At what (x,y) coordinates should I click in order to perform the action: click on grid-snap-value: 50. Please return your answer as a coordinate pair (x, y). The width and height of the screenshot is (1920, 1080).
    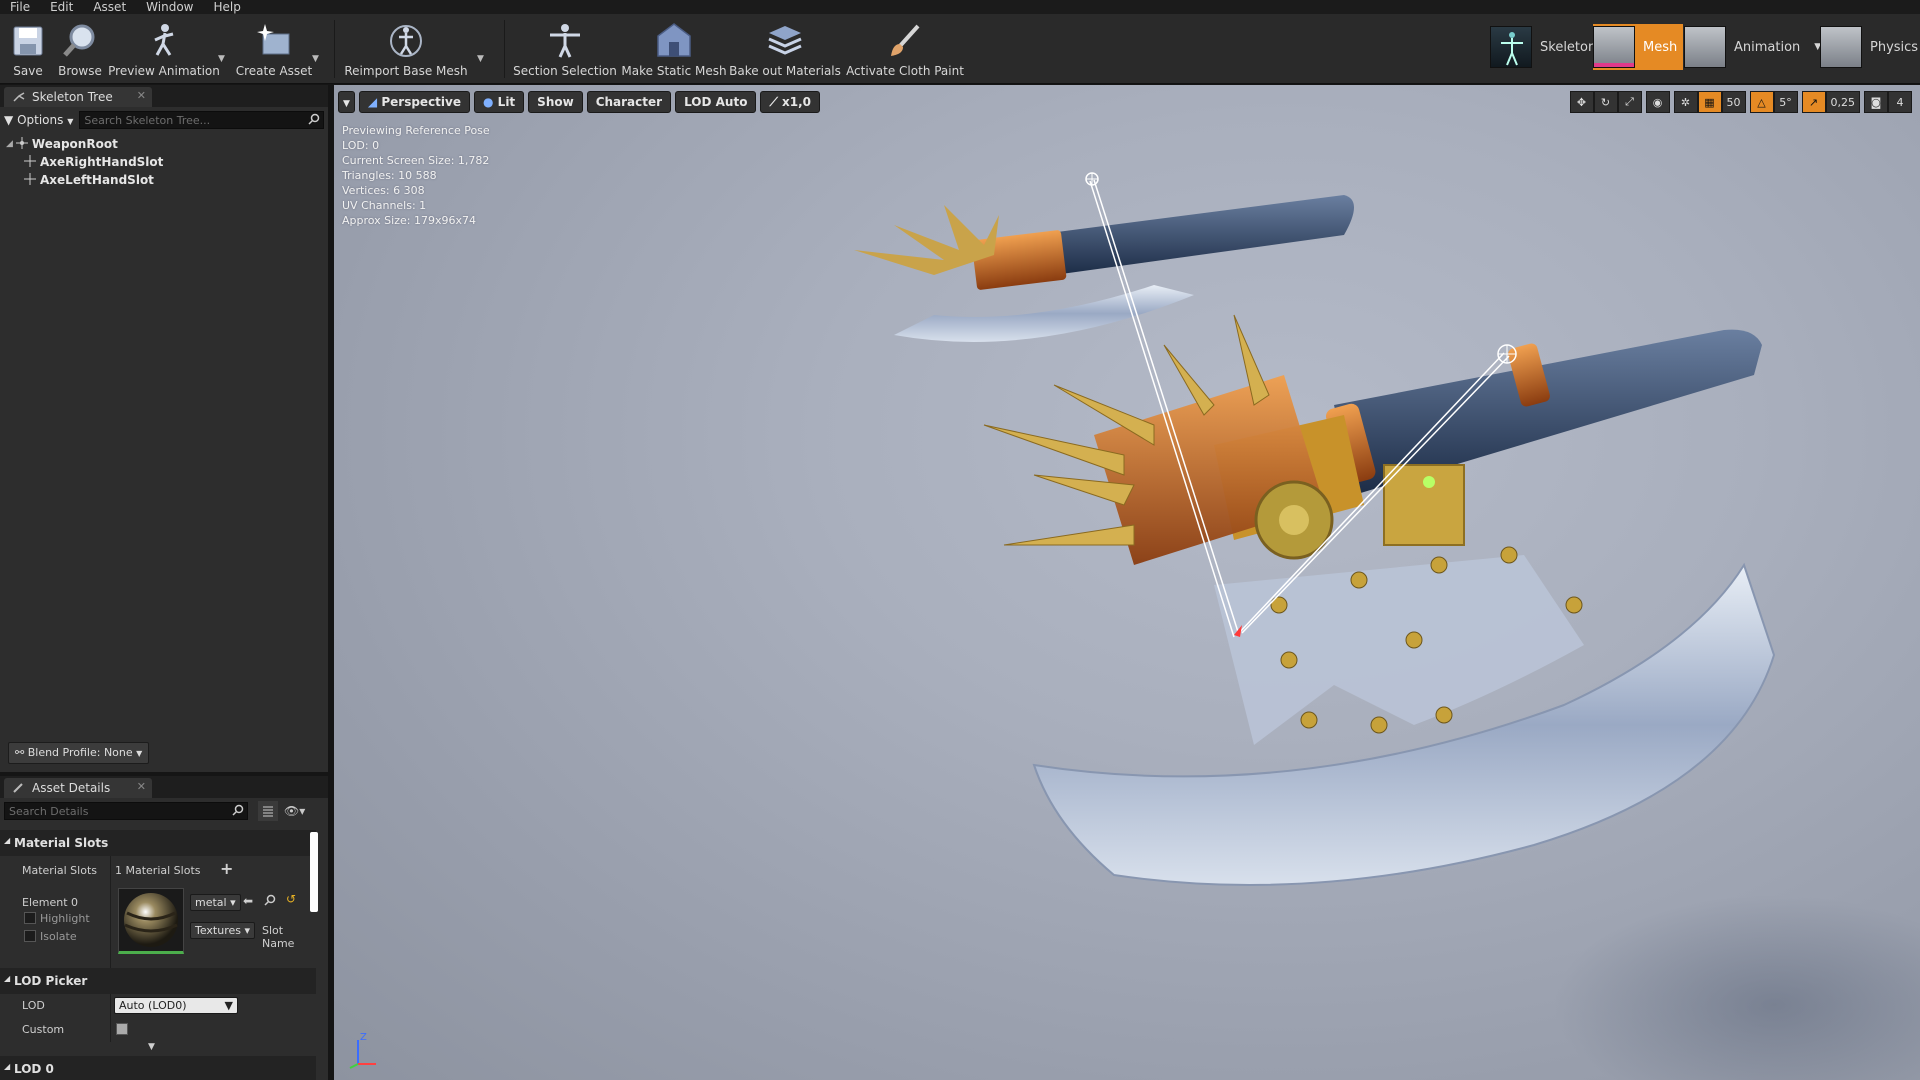
    Looking at the image, I should click on (1733, 102).